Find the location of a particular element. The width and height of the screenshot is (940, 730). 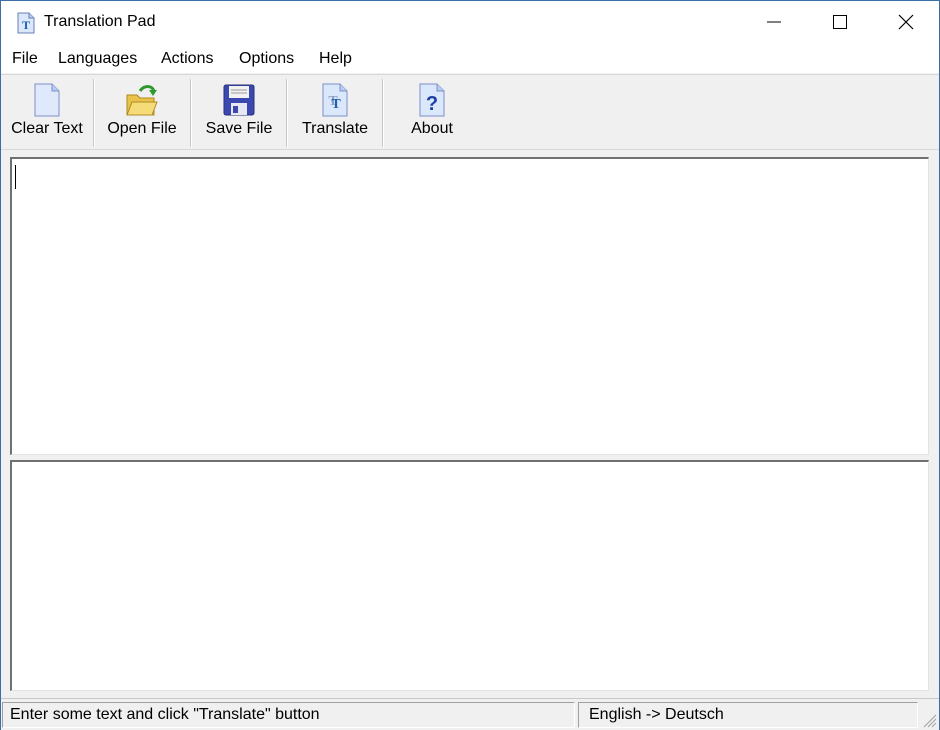

menu-languages: Languages is located at coordinates (97, 59).